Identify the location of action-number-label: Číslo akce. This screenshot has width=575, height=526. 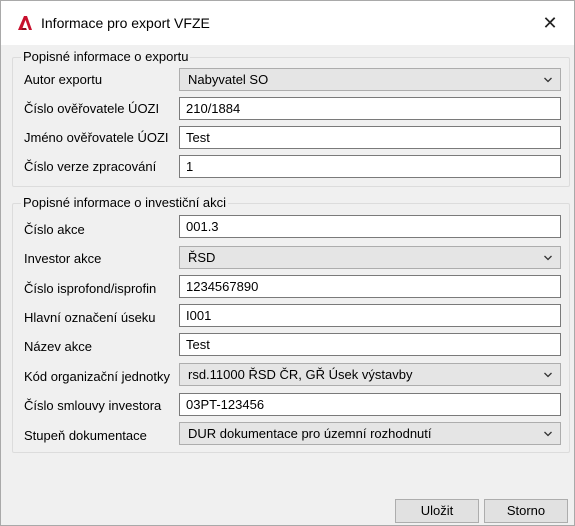
(54, 229).